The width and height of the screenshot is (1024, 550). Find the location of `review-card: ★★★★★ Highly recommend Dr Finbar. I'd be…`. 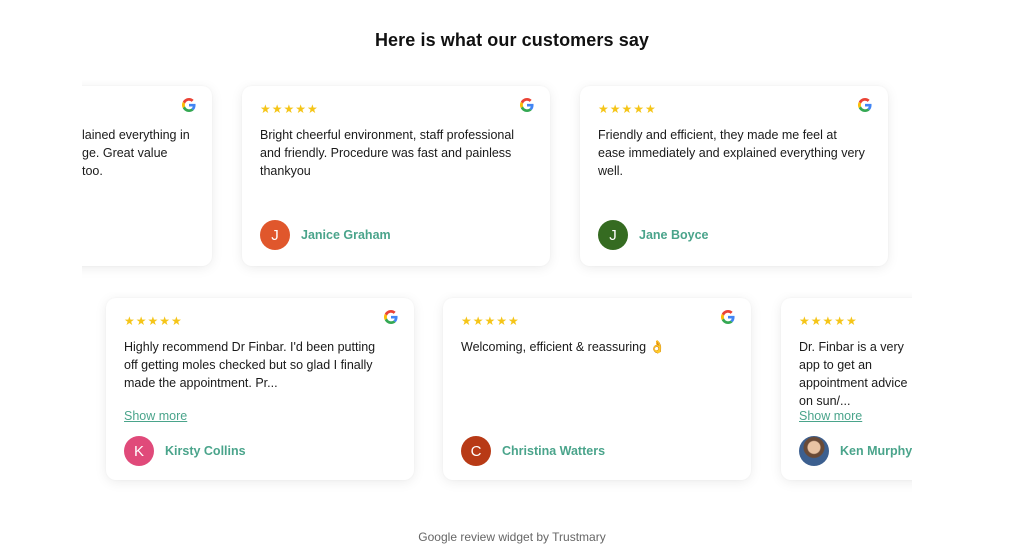

review-card: ★★★★★ Highly recommend Dr Finbar. I'd be… is located at coordinates (260, 389).